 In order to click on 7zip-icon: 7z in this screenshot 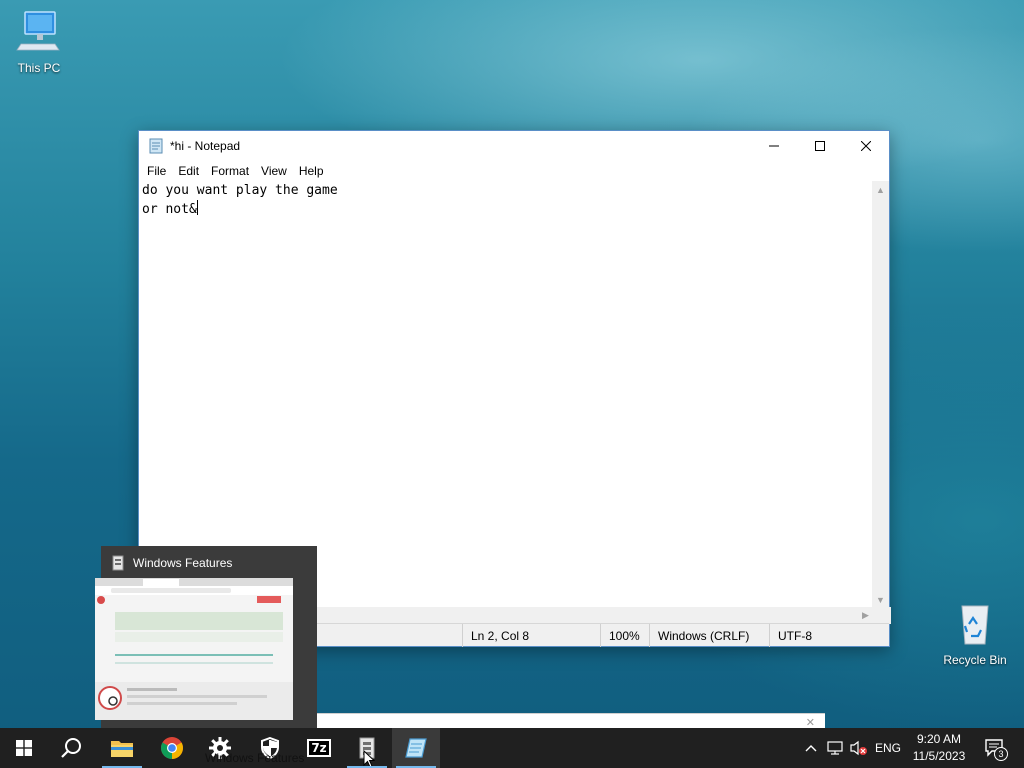, I will do `click(319, 748)`.